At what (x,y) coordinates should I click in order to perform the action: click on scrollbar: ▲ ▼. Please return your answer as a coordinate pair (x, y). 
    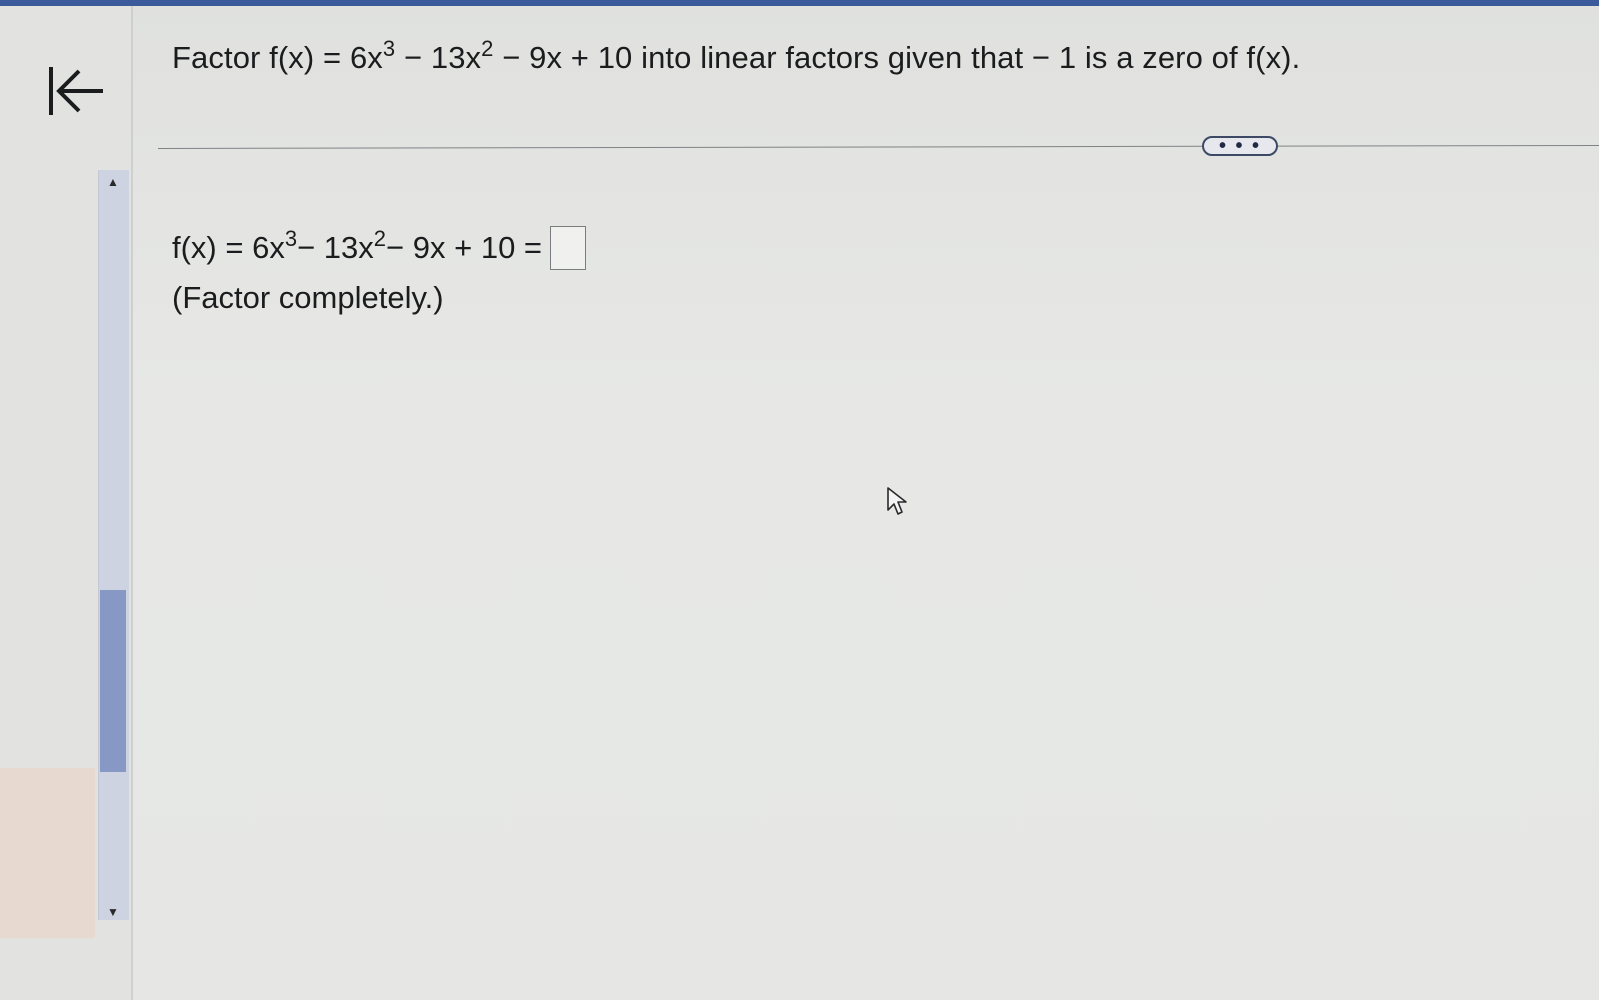
    Looking at the image, I should click on (113, 545).